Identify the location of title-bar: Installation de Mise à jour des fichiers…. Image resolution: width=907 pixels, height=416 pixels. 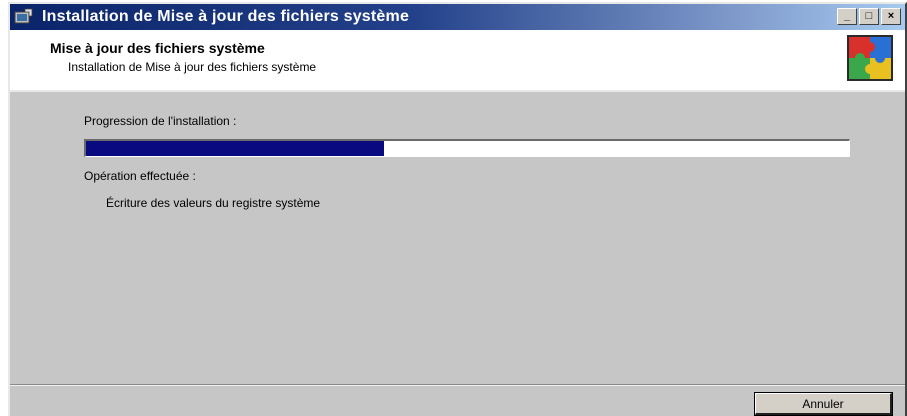
(457, 17).